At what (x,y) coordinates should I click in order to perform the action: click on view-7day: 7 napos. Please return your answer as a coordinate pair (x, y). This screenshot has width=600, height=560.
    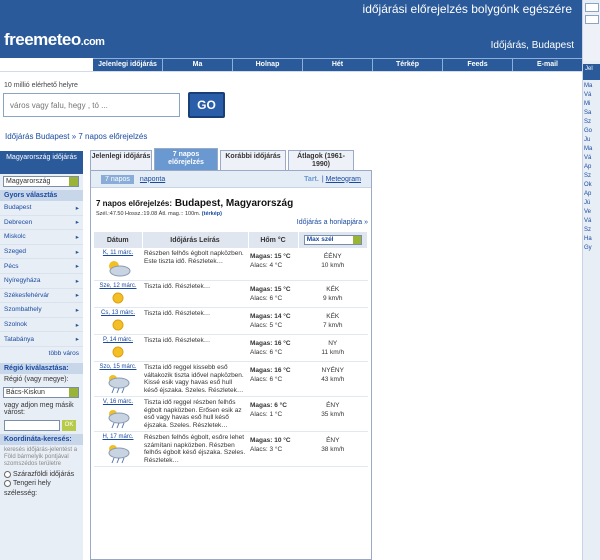
    Looking at the image, I should click on (117, 179).